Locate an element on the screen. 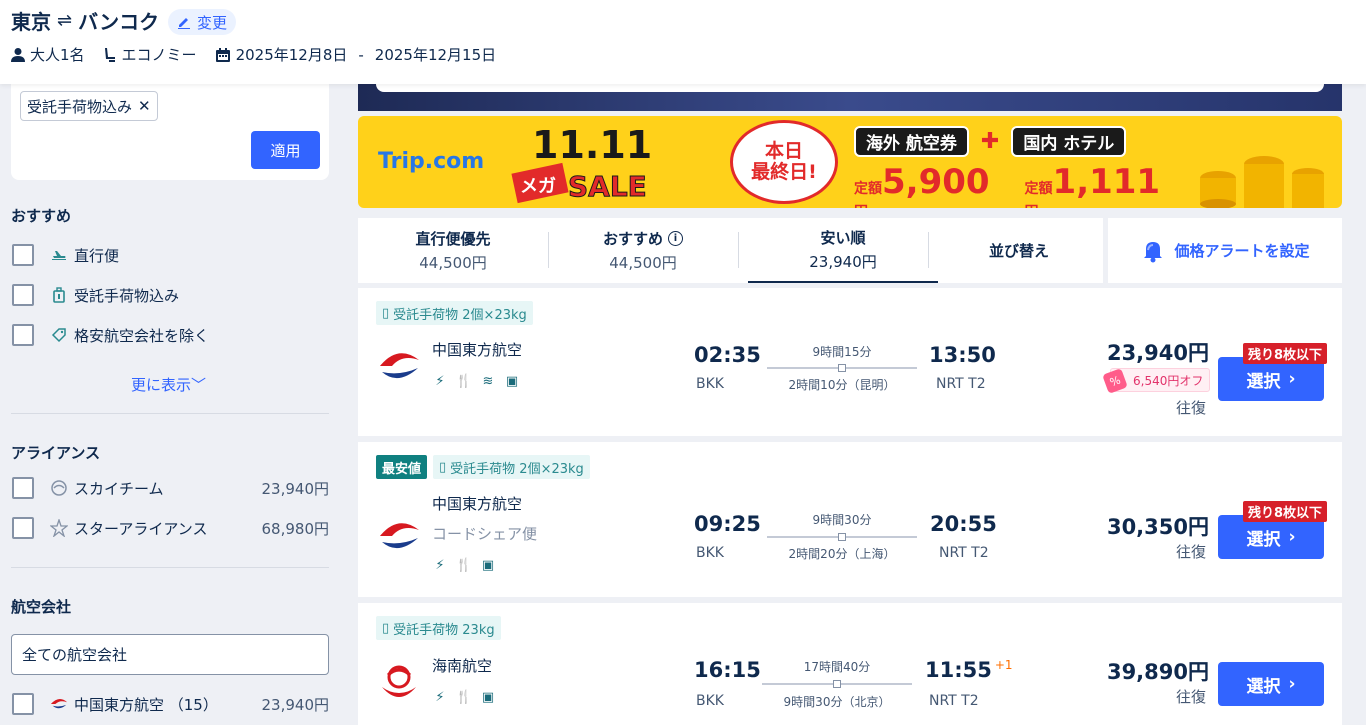 This screenshot has width=1366, height=725. bell-icon is located at coordinates (1153, 251).